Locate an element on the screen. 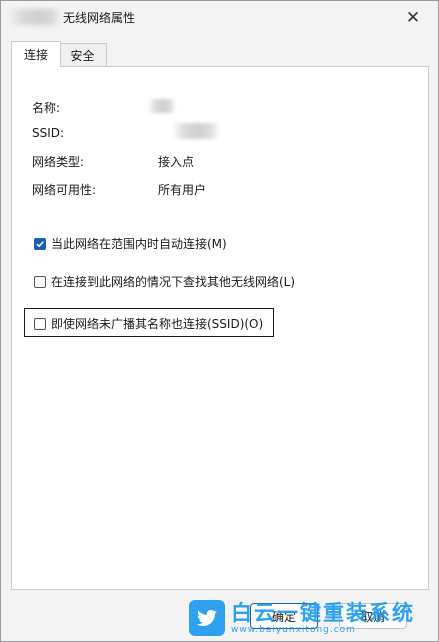  tab-label: 连接 is located at coordinates (35, 55).